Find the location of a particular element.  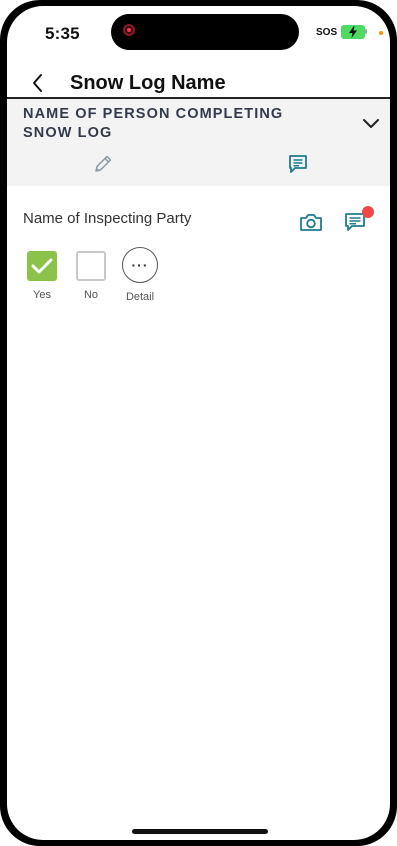

battery-nub is located at coordinates (366, 31).